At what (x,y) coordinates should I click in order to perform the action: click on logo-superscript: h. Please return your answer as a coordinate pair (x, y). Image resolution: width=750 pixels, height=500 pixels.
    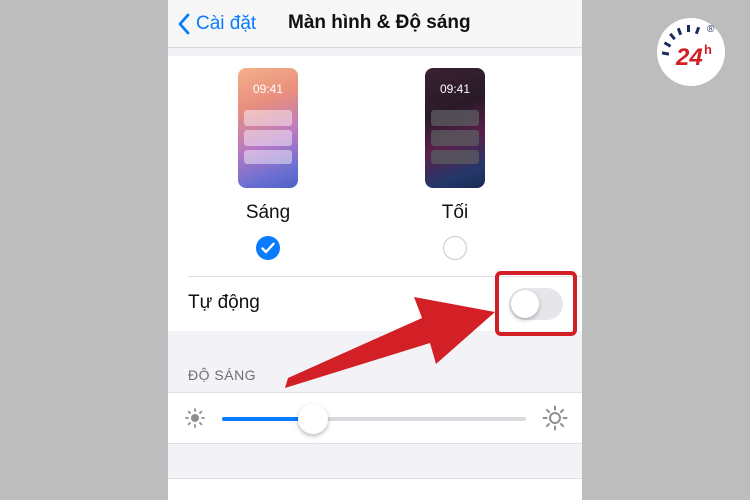
    Looking at the image, I should click on (708, 49).